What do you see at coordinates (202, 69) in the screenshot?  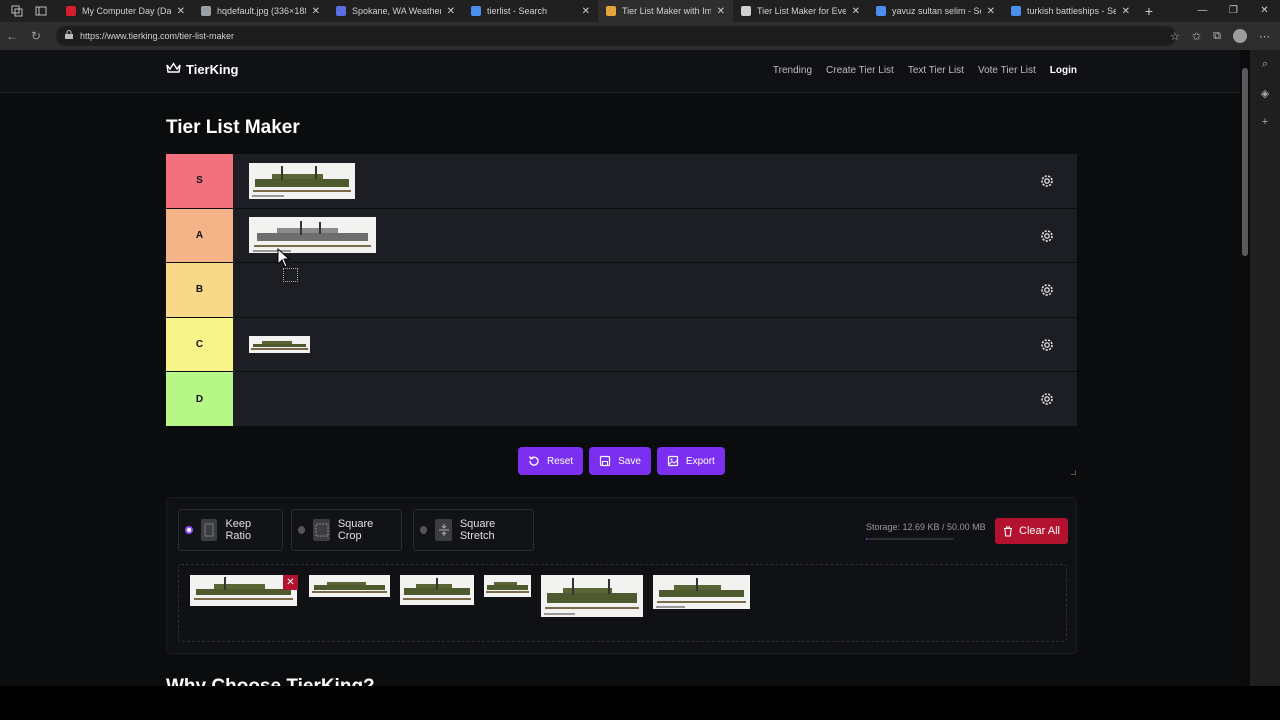 I see `site-logo: TierKing` at bounding box center [202, 69].